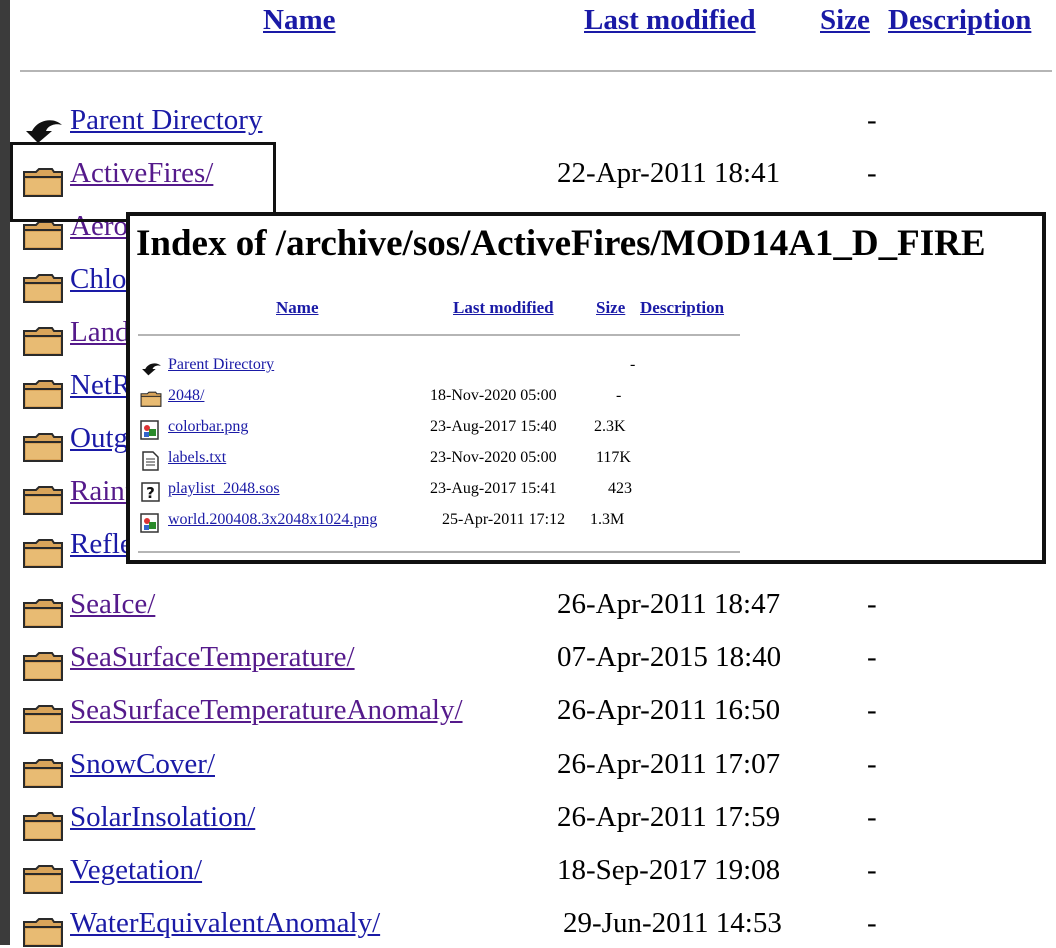 The height and width of the screenshot is (948, 1056). What do you see at coordinates (580, 461) in the screenshot?
I see `popup-list-item: labels.txt 23-Nov-2020 05:00 117K` at bounding box center [580, 461].